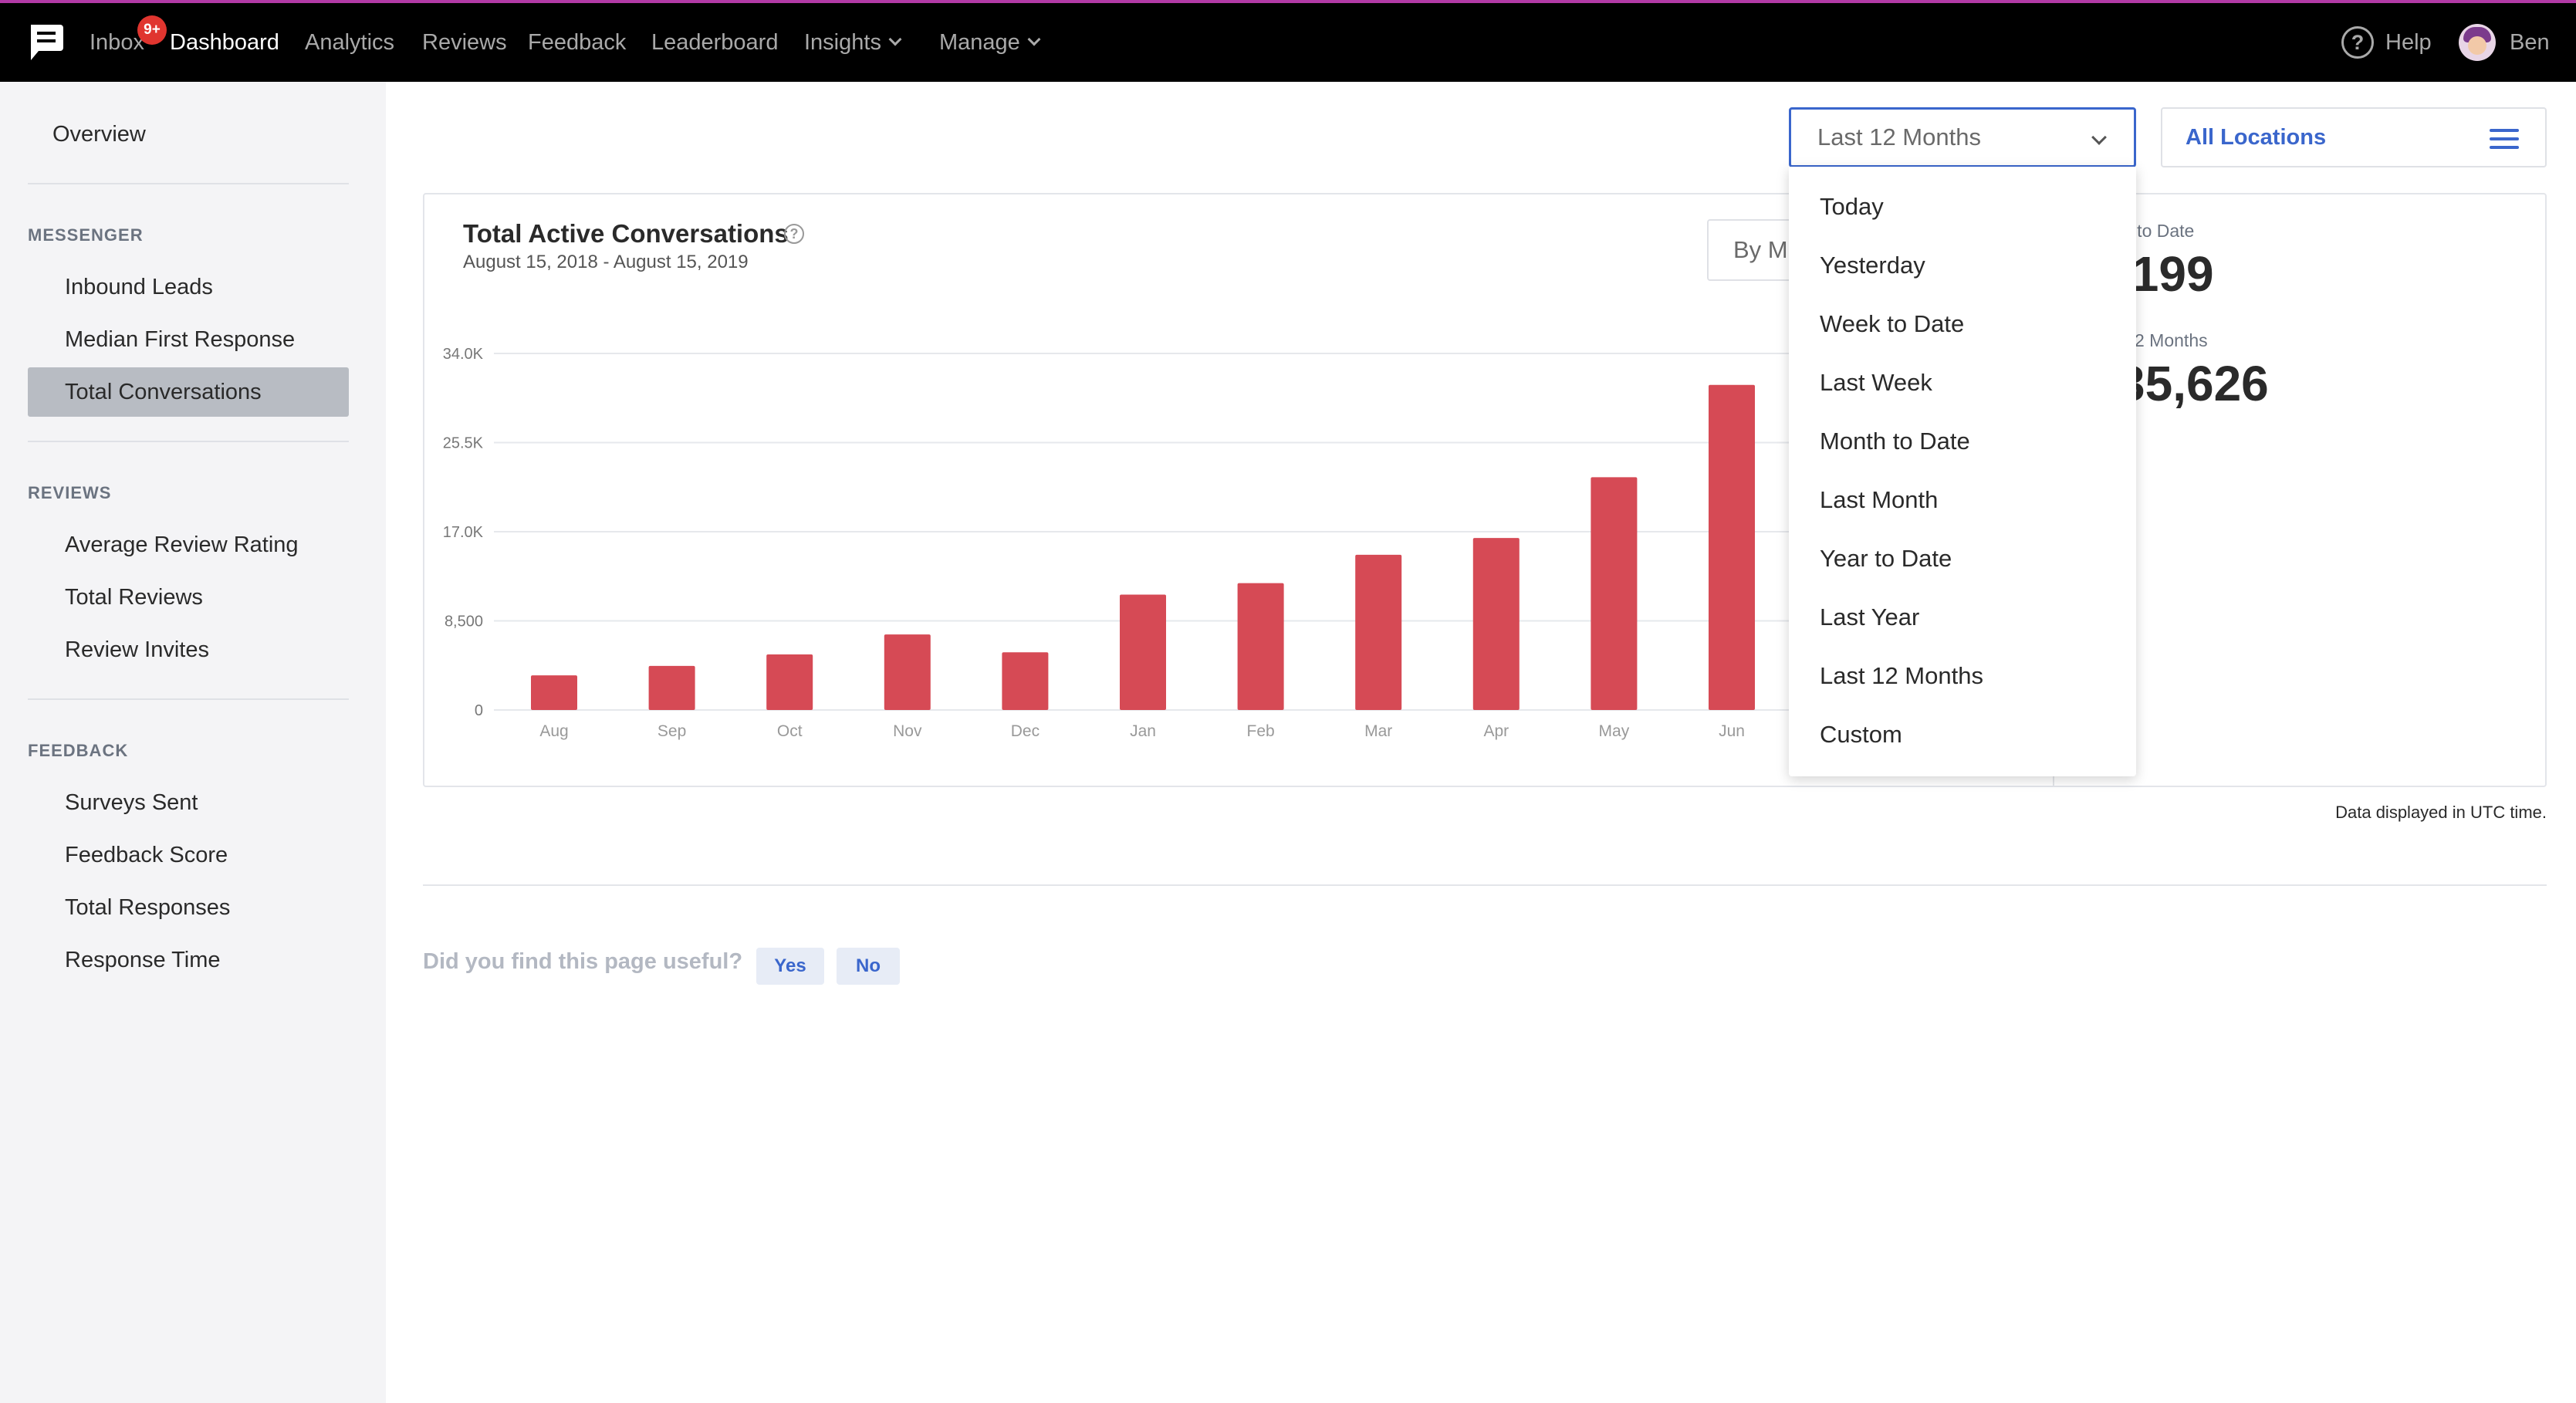 This screenshot has width=2576, height=1403. What do you see at coordinates (143, 960) in the screenshot?
I see `sidebar-item-response-time: Response Time` at bounding box center [143, 960].